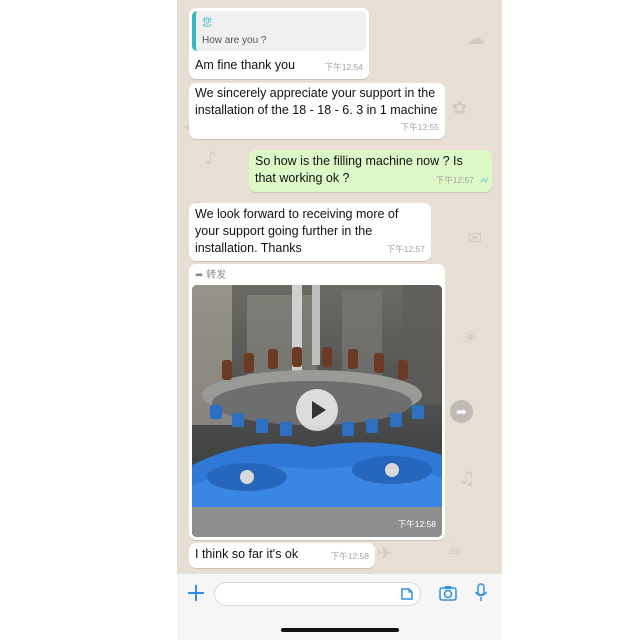 The height and width of the screenshot is (640, 640). I want to click on plus-icon, so click(196, 593).